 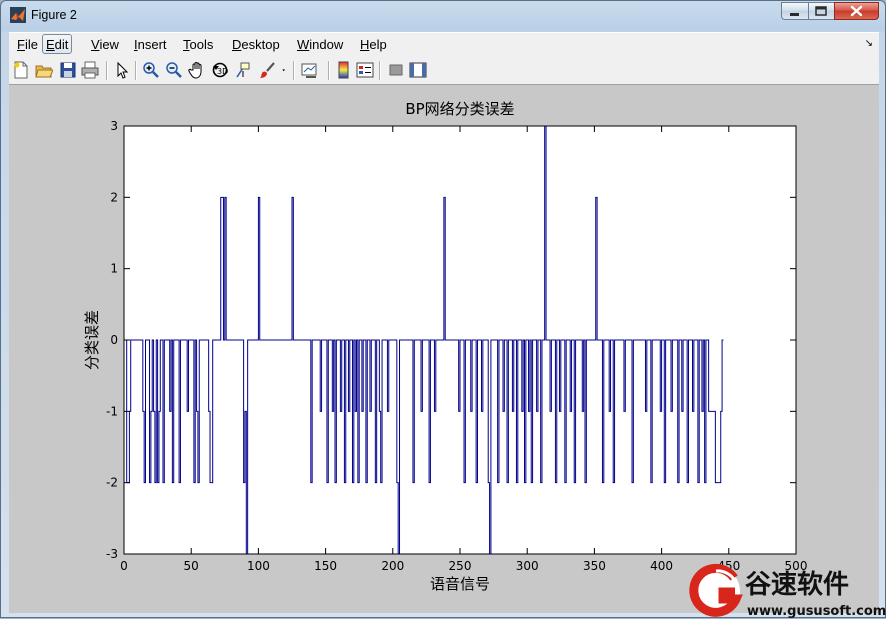 What do you see at coordinates (285, 70) in the screenshot?
I see `brush-dropdown-icon` at bounding box center [285, 70].